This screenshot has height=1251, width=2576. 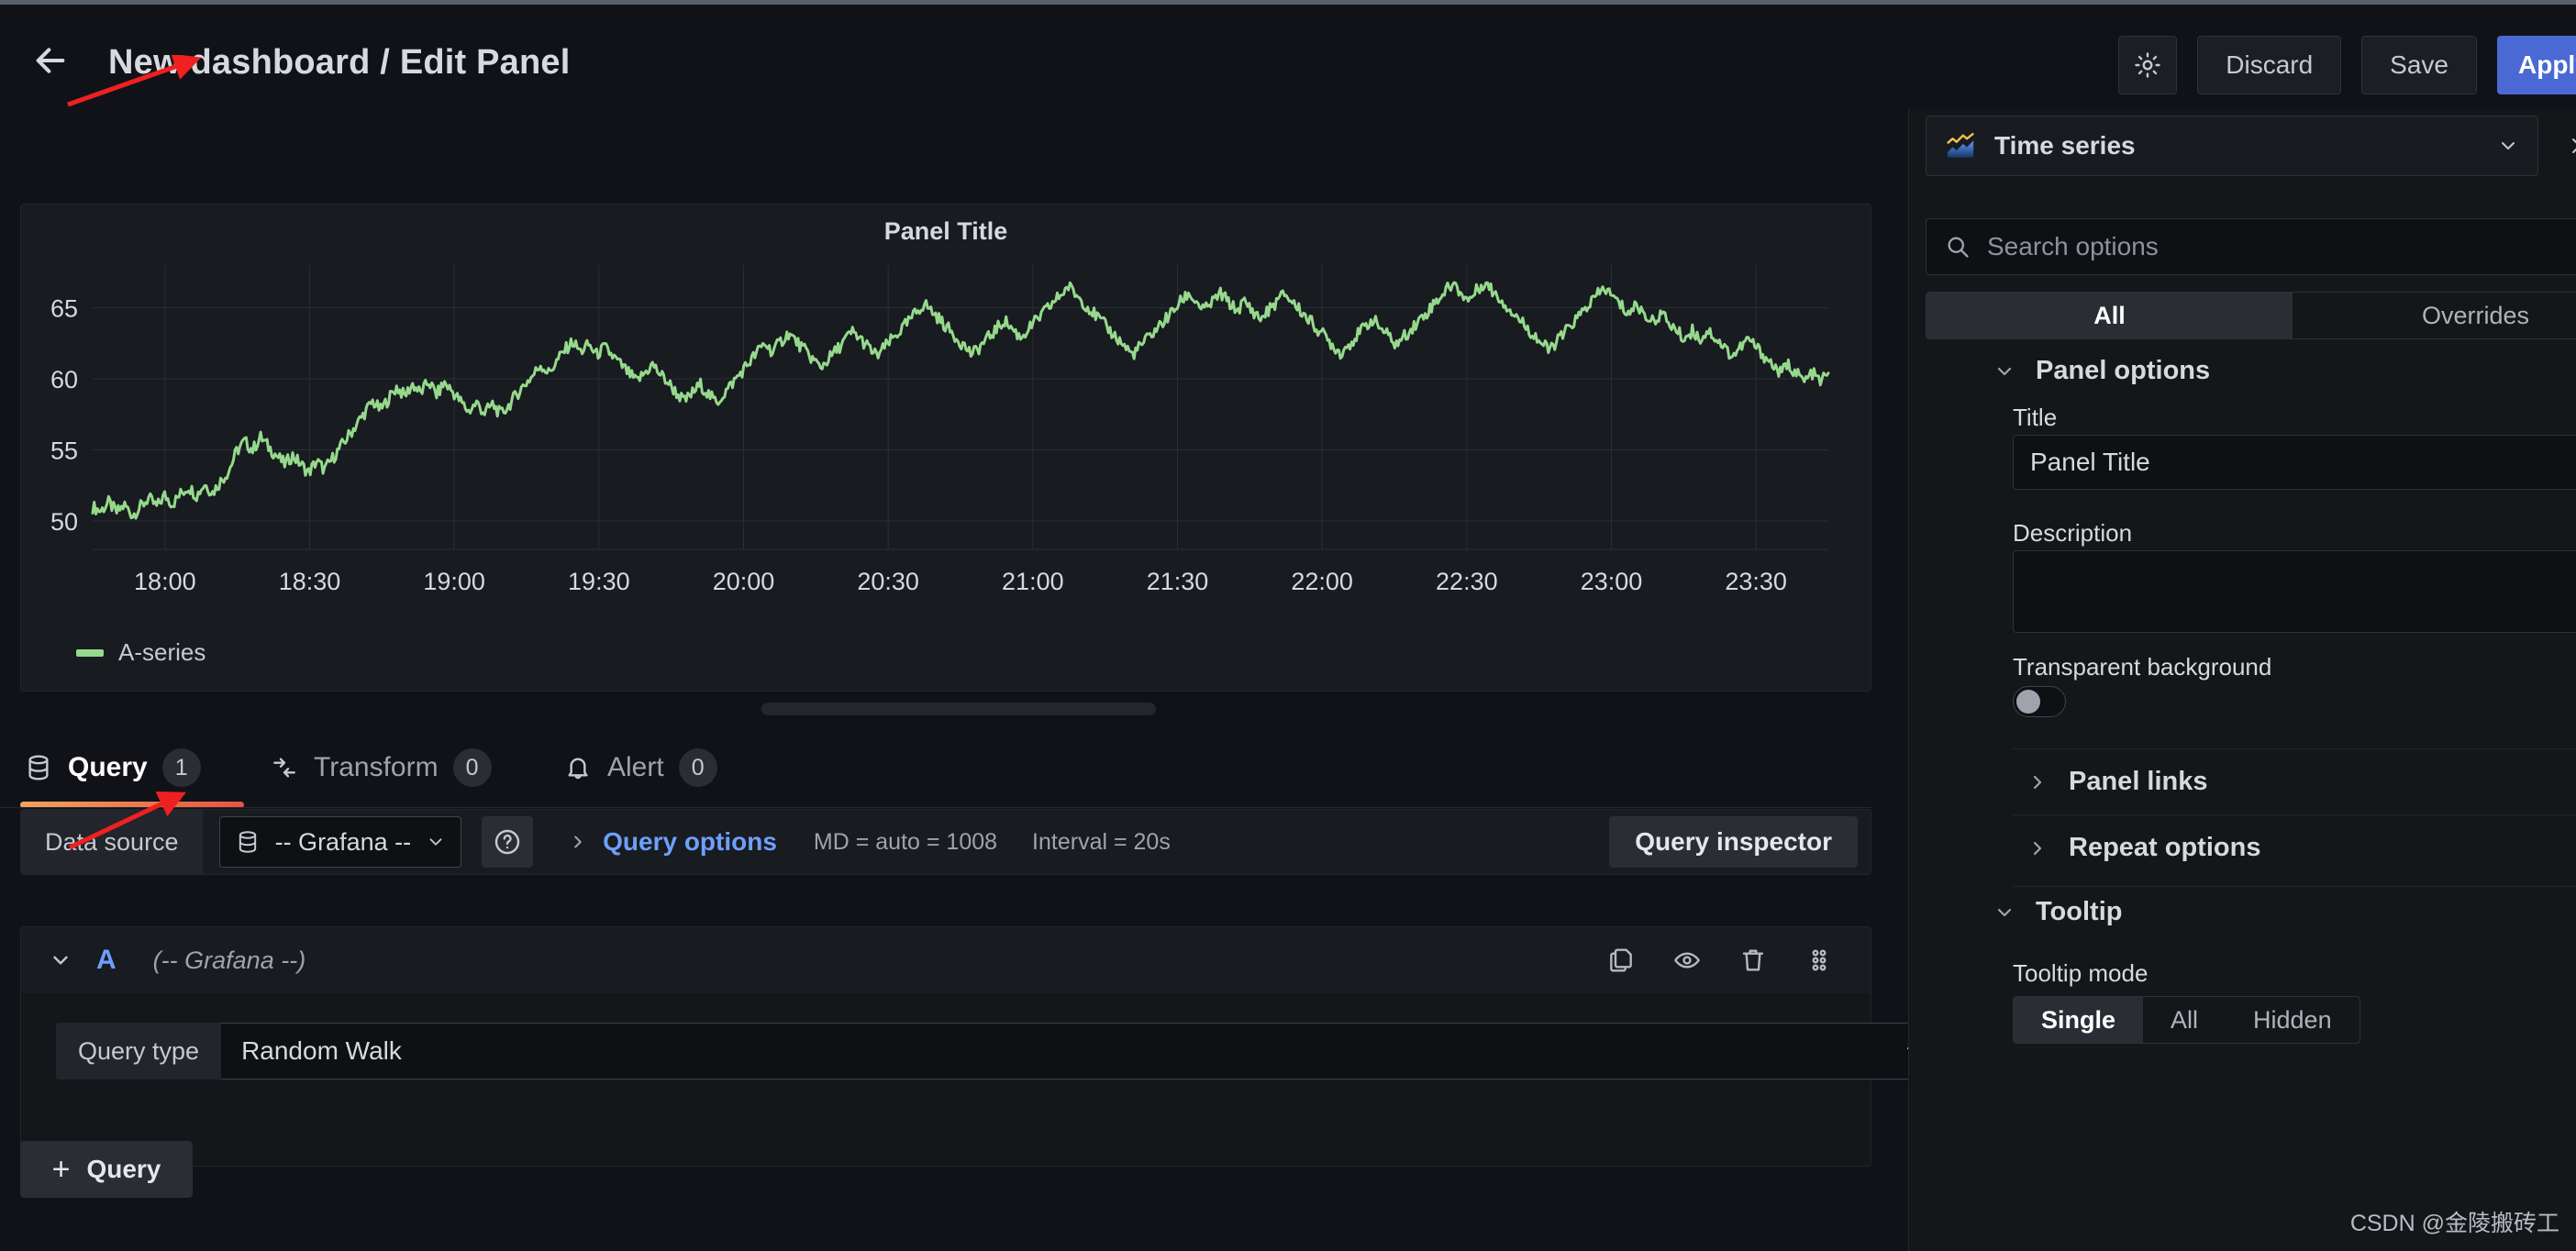 What do you see at coordinates (123, 1169) in the screenshot?
I see `add-query-label: Query` at bounding box center [123, 1169].